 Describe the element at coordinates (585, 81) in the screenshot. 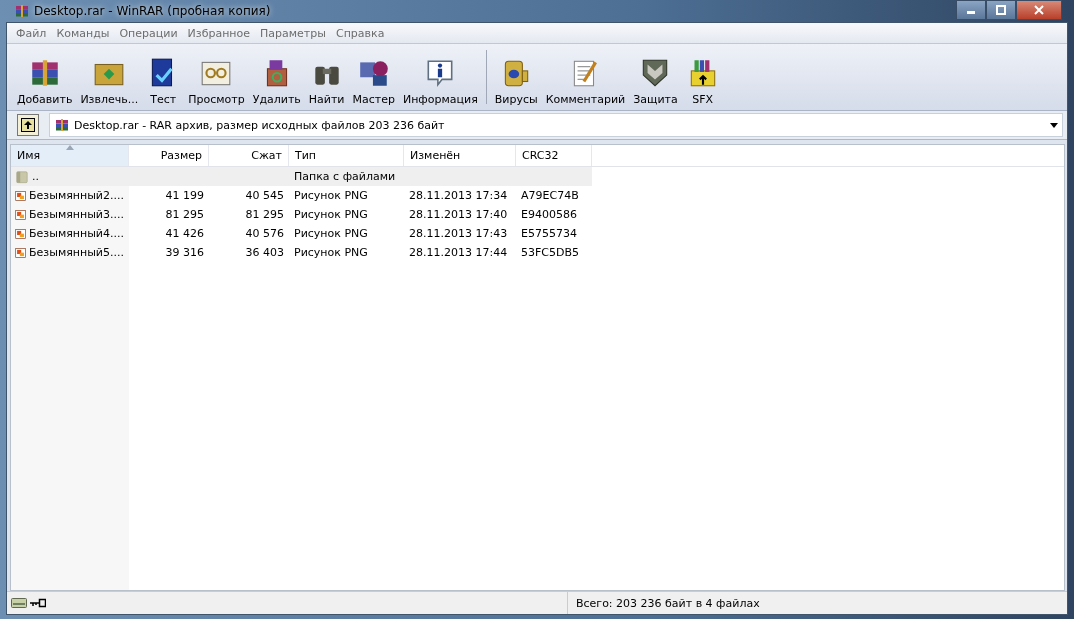

I see `toolbar-button: Комментарий` at that location.